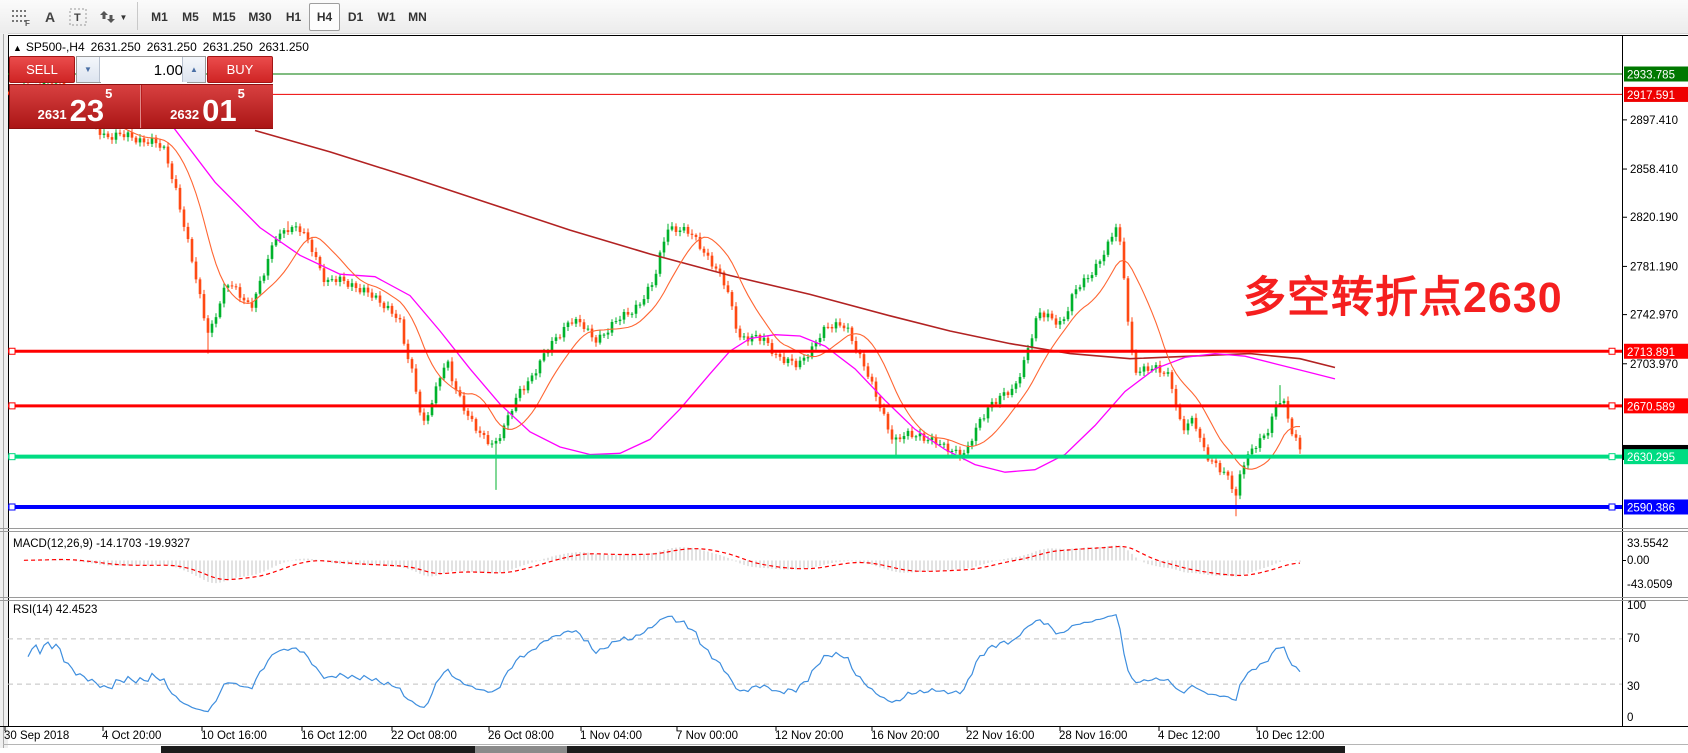 The width and height of the screenshot is (1688, 753). I want to click on price-tick-label: 2858.410, so click(1654, 170).